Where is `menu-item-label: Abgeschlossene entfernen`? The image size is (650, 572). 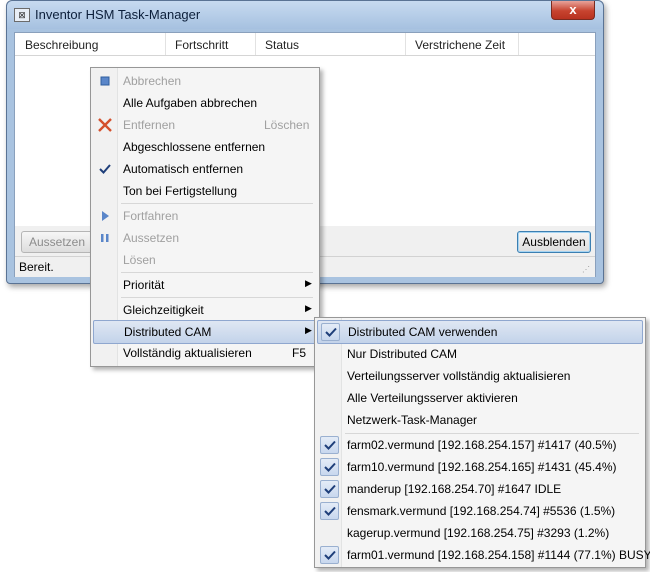 menu-item-label: Abgeschlossene entfernen is located at coordinates (194, 147).